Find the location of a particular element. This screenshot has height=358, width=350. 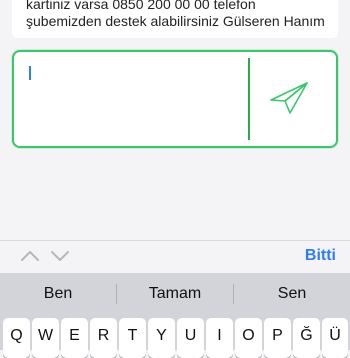

send-paper-plane-icon is located at coordinates (289, 98).